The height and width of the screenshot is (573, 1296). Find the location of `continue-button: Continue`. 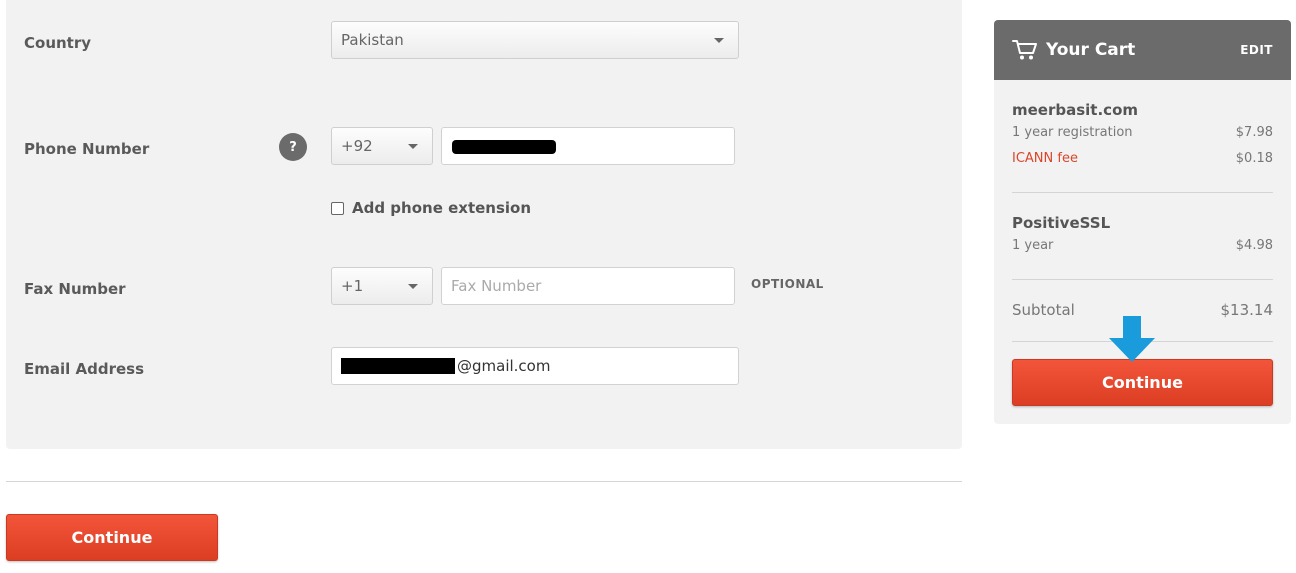

continue-button: Continue is located at coordinates (112, 537).